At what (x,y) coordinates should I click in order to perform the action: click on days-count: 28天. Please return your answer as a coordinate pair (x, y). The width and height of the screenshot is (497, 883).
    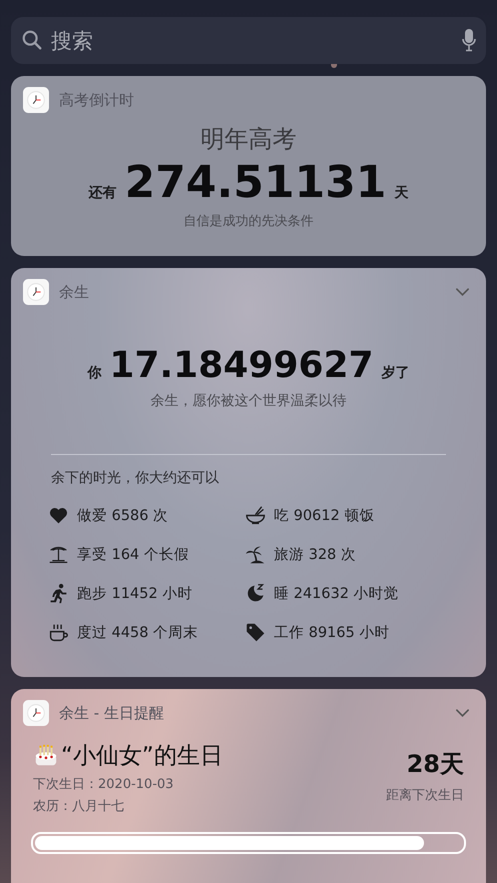
    Looking at the image, I should click on (435, 764).